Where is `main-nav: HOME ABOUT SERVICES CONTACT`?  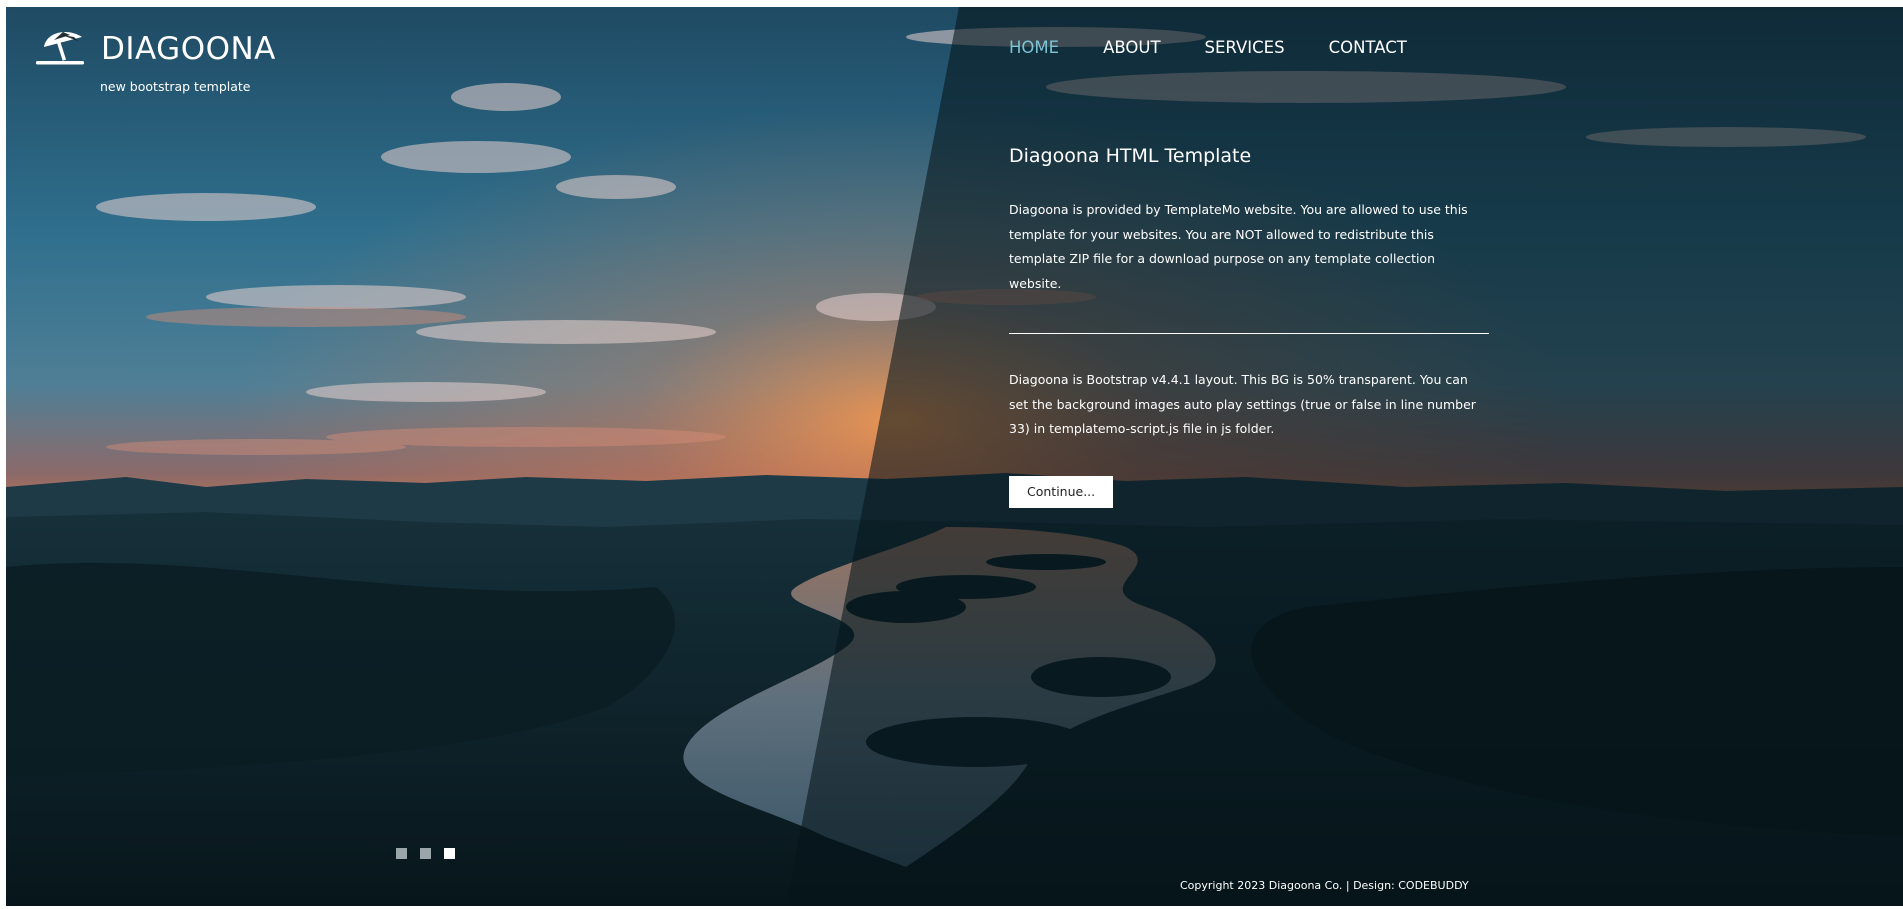
main-nav: HOME ABOUT SERVICES CONTACT is located at coordinates (1230, 48).